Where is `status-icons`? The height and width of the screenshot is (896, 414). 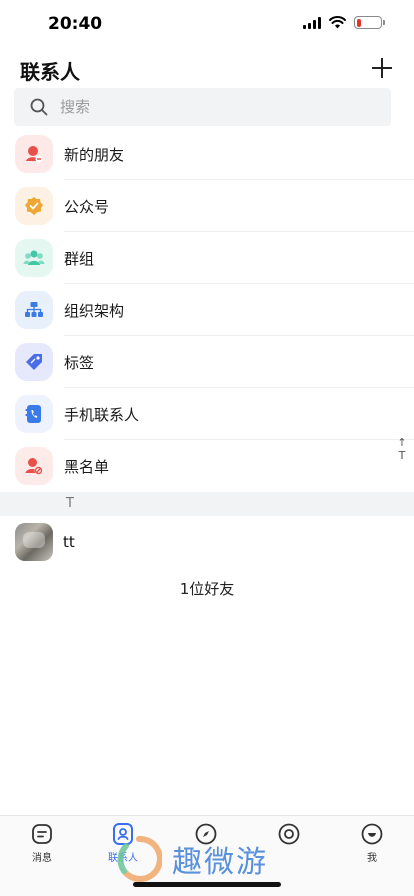 status-icons is located at coordinates (344, 22).